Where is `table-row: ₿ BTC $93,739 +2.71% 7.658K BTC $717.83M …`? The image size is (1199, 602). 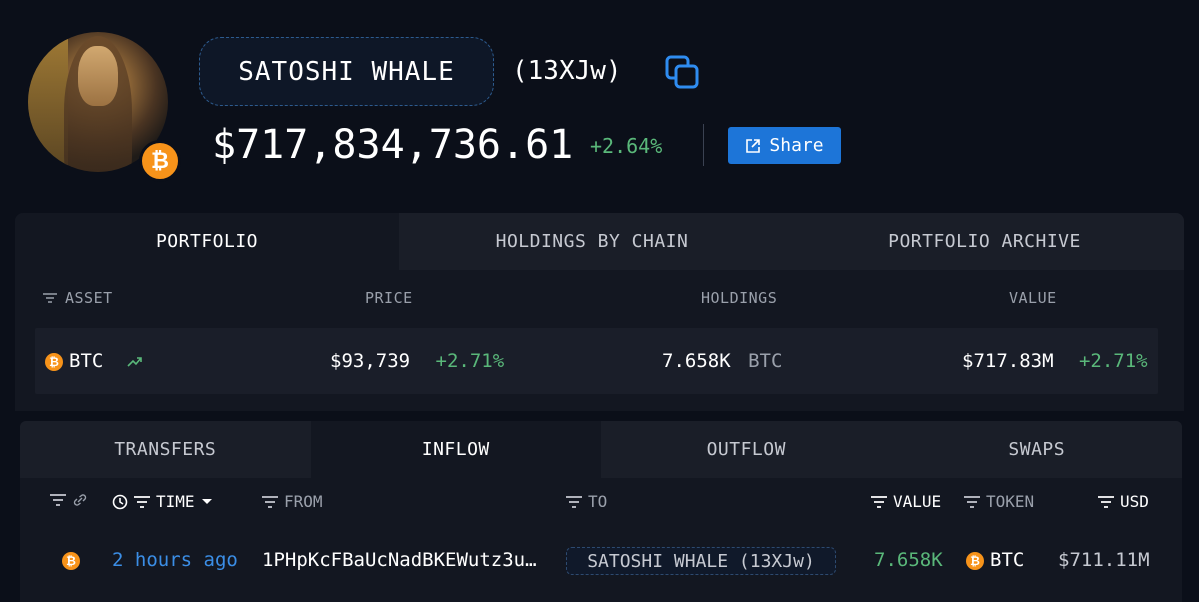 table-row: ₿ BTC $93,739 +2.71% 7.658K BTC $717.83M … is located at coordinates (596, 361).